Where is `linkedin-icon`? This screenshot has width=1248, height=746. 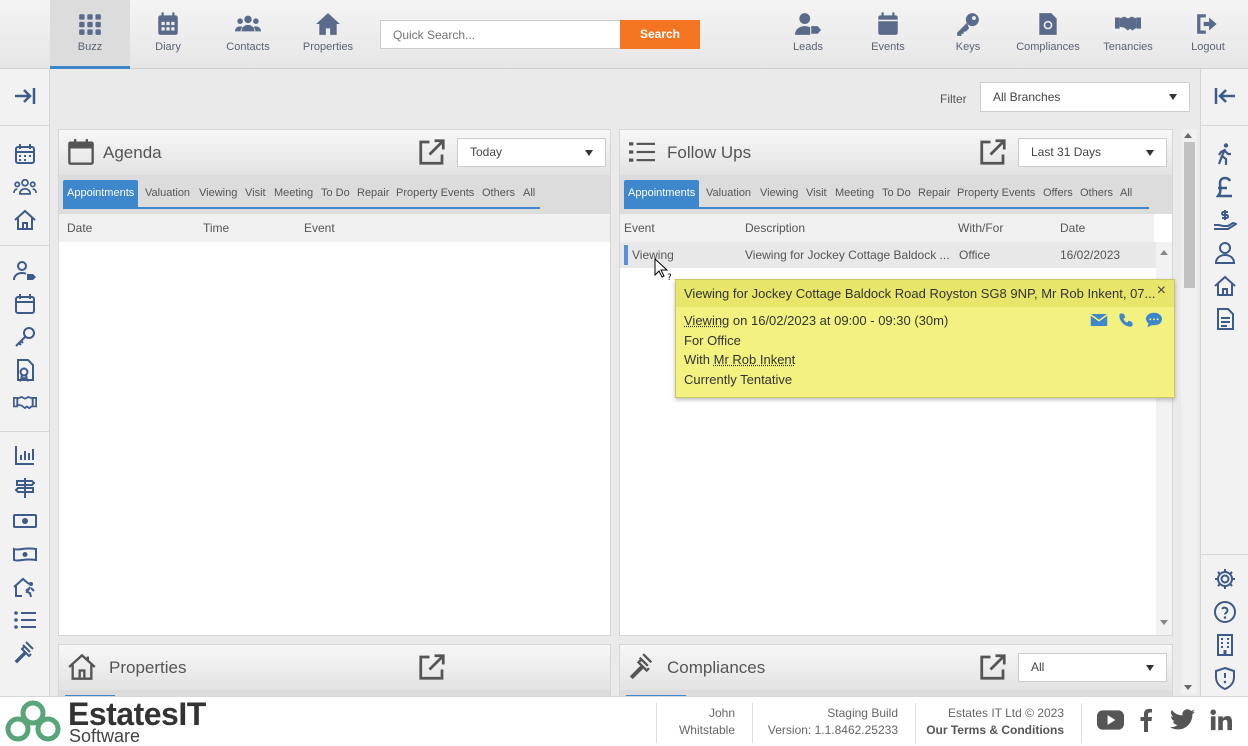 linkedin-icon is located at coordinates (1221, 720).